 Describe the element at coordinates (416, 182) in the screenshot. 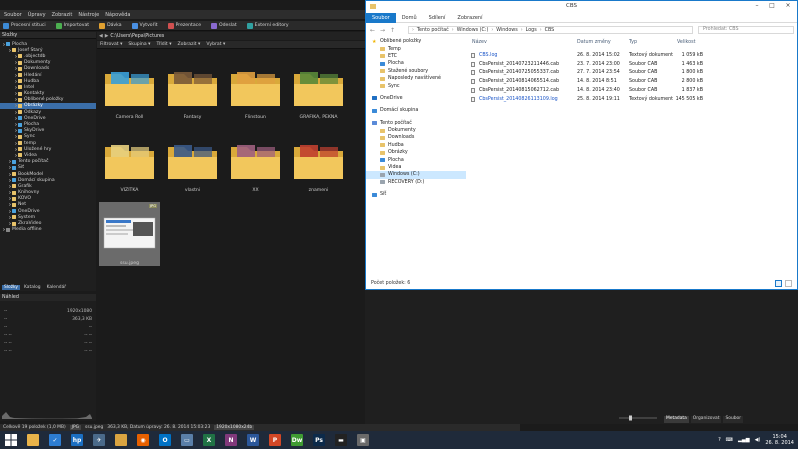

I see `nav-item: RECOVERY (D:)` at that location.